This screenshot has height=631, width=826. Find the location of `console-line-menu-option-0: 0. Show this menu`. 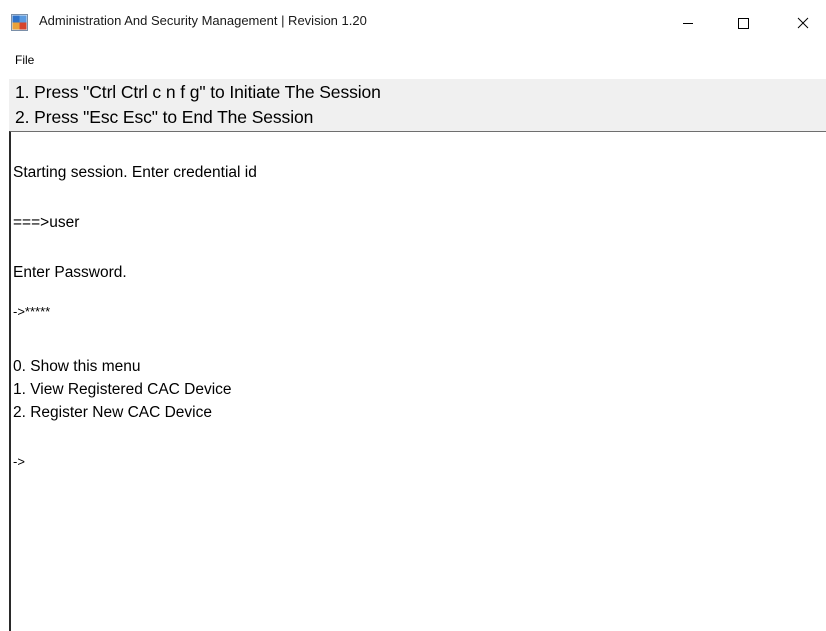

console-line-menu-option-0: 0. Show this menu is located at coordinates (77, 366).